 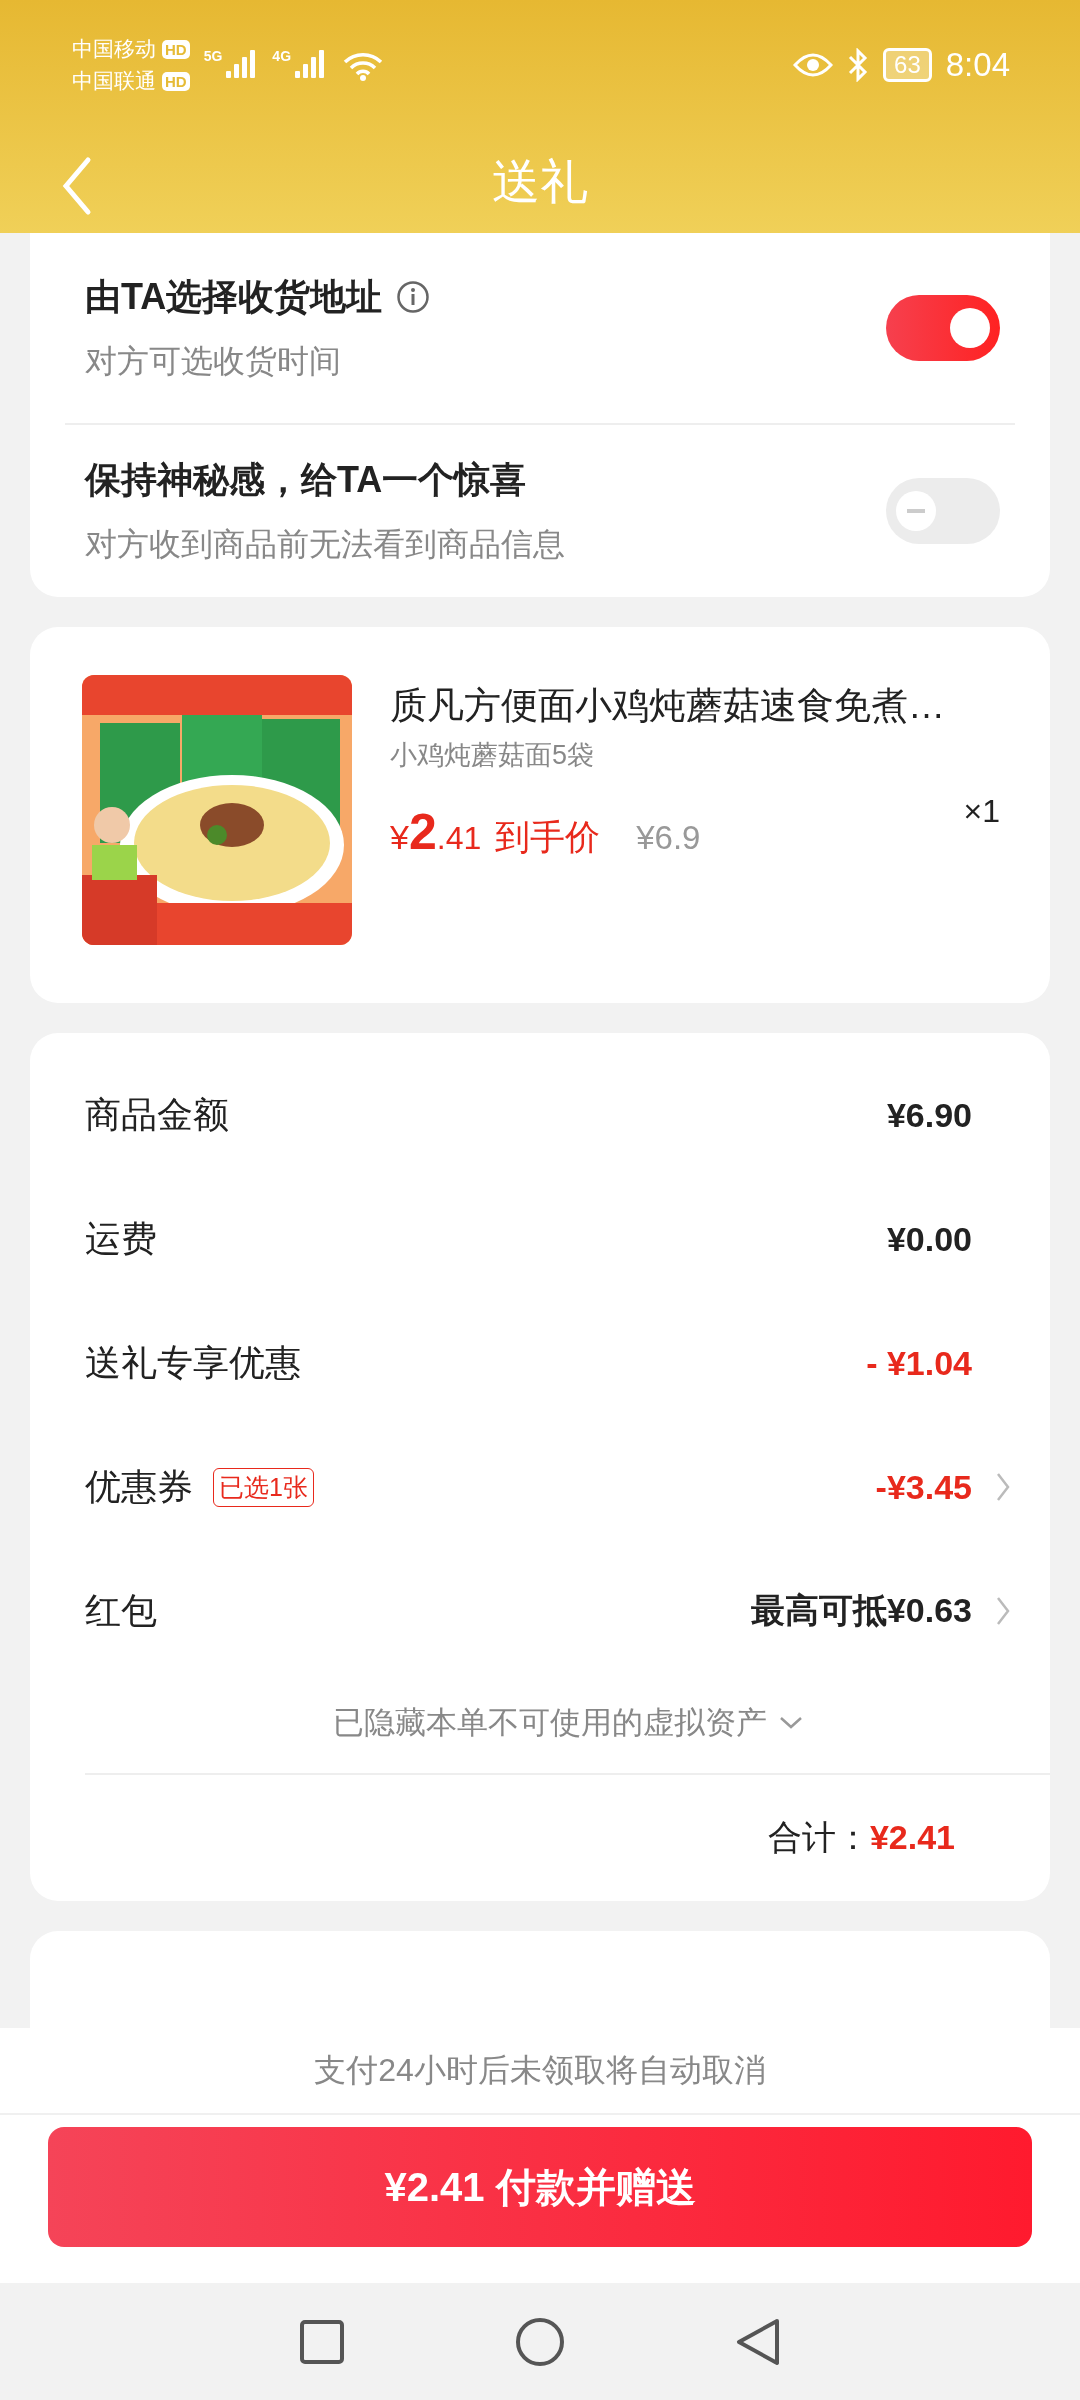 I want to click on quantity: ×1, so click(x=981, y=811).